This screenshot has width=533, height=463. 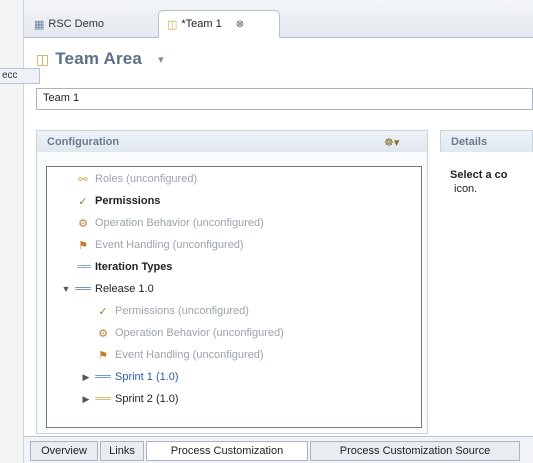 I want to click on expand-down-icon: ▼, so click(x=66, y=289).